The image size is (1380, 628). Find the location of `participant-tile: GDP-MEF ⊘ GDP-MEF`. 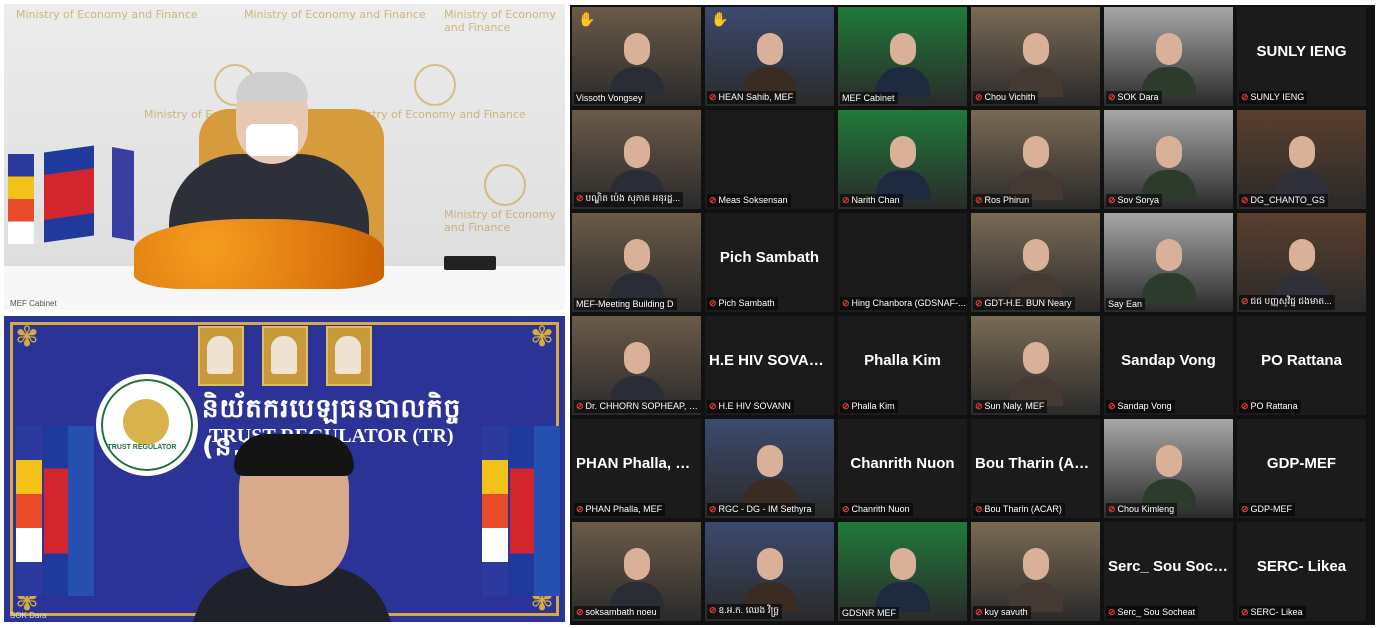

participant-tile: GDP-MEF ⊘ GDP-MEF is located at coordinates (1301, 468).